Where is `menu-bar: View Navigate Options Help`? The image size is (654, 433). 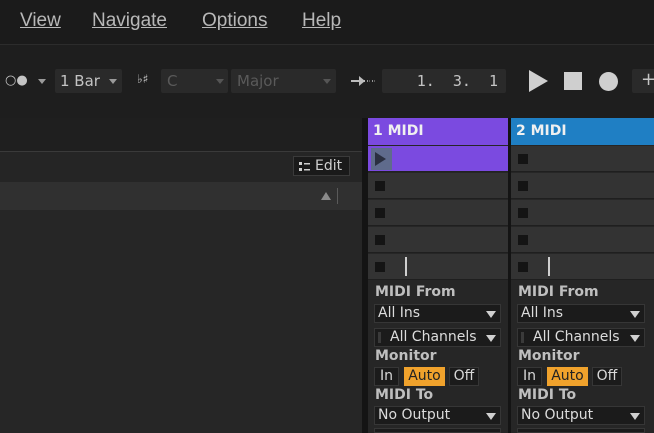 menu-bar: View Navigate Options Help is located at coordinates (327, 22).